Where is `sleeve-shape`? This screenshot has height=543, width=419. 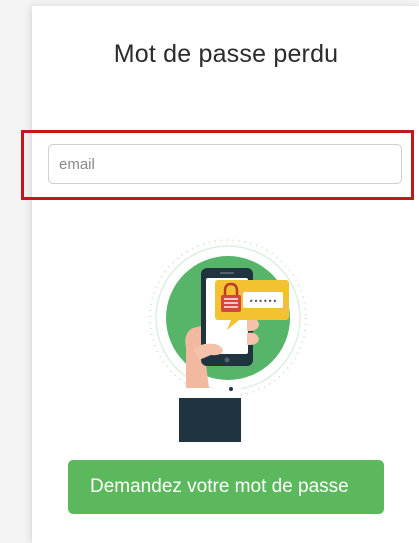 sleeve-shape is located at coordinates (210, 418).